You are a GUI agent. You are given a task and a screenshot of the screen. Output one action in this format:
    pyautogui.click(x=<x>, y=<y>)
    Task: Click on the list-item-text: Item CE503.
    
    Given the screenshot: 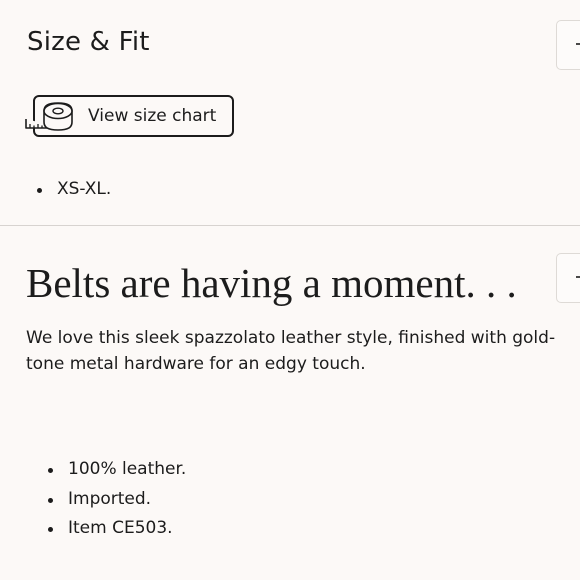 What is the action you would take?
    pyautogui.click(x=120, y=528)
    